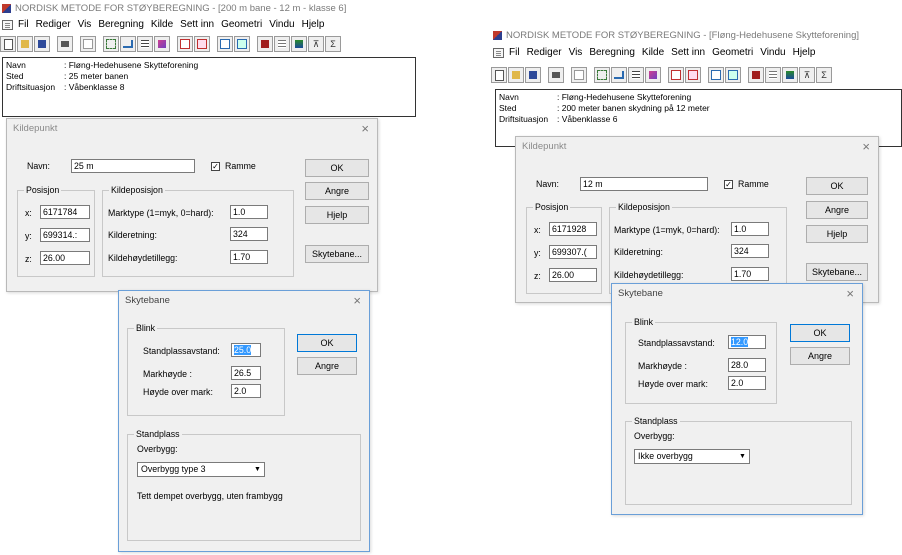  What do you see at coordinates (644, 184) in the screenshot?
I see `navn-input: 12 m` at bounding box center [644, 184].